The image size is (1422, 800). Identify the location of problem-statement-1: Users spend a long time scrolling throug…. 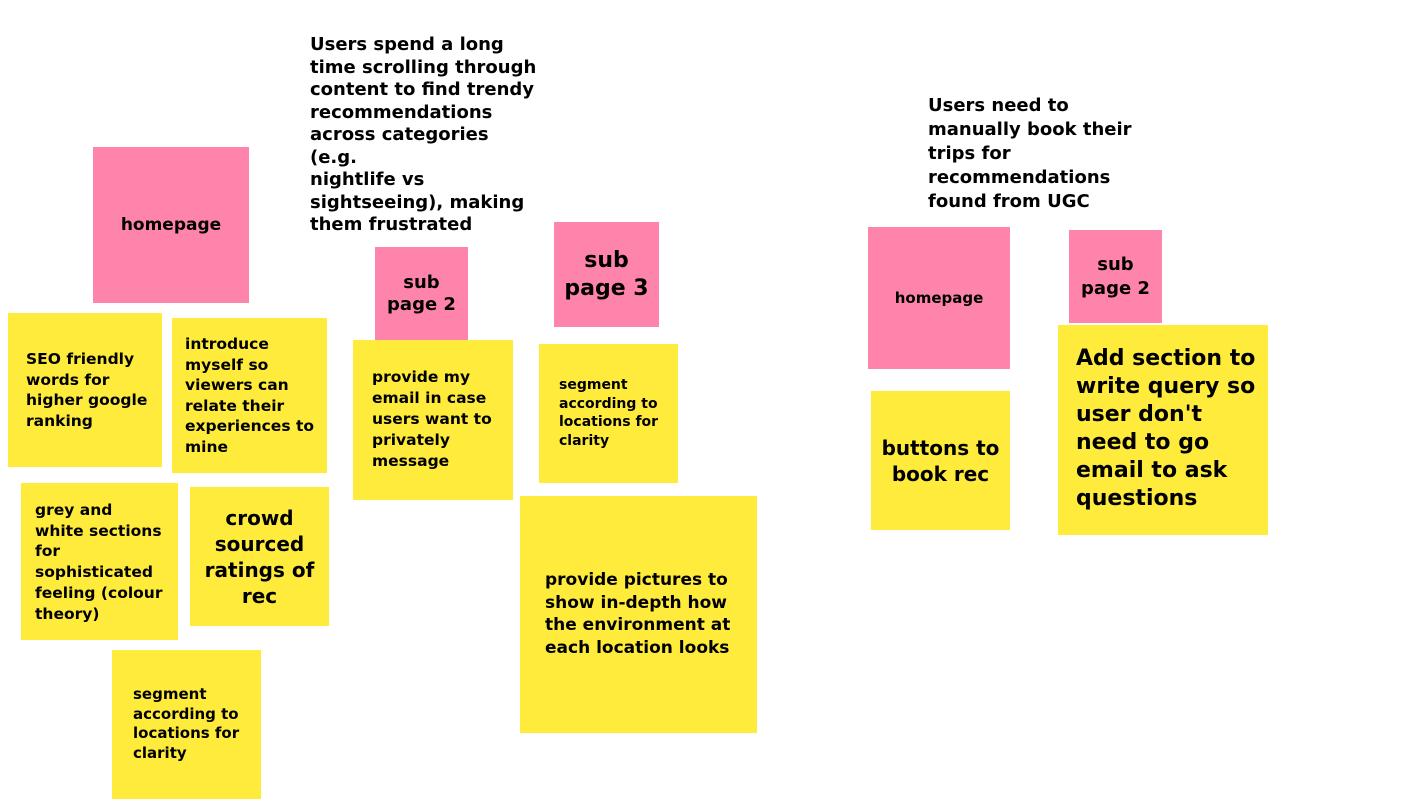
(423, 134).